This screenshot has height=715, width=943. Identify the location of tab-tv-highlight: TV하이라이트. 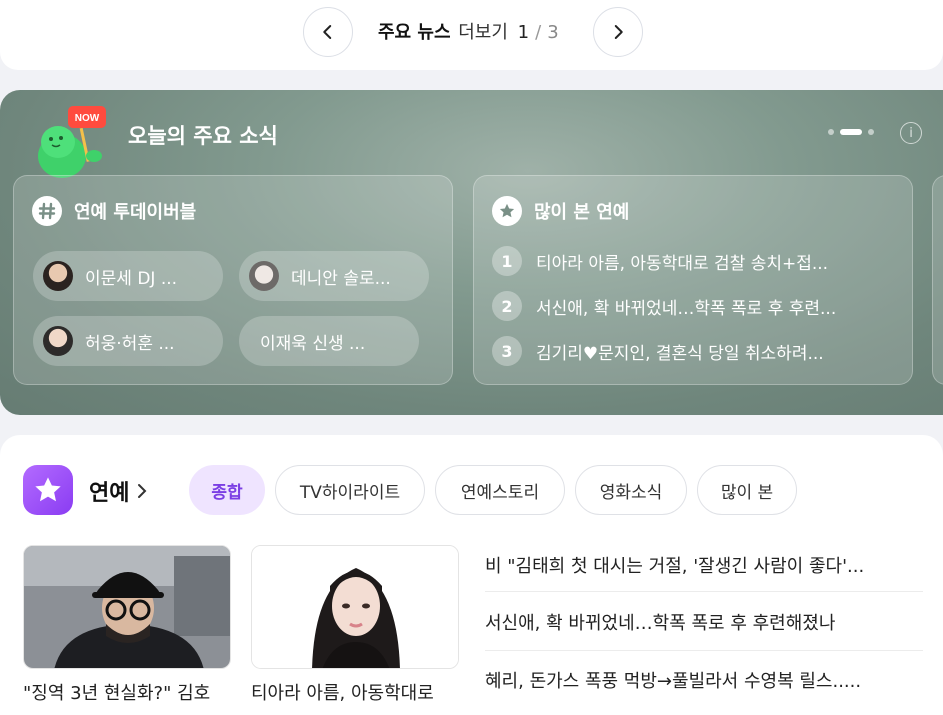
(350, 490).